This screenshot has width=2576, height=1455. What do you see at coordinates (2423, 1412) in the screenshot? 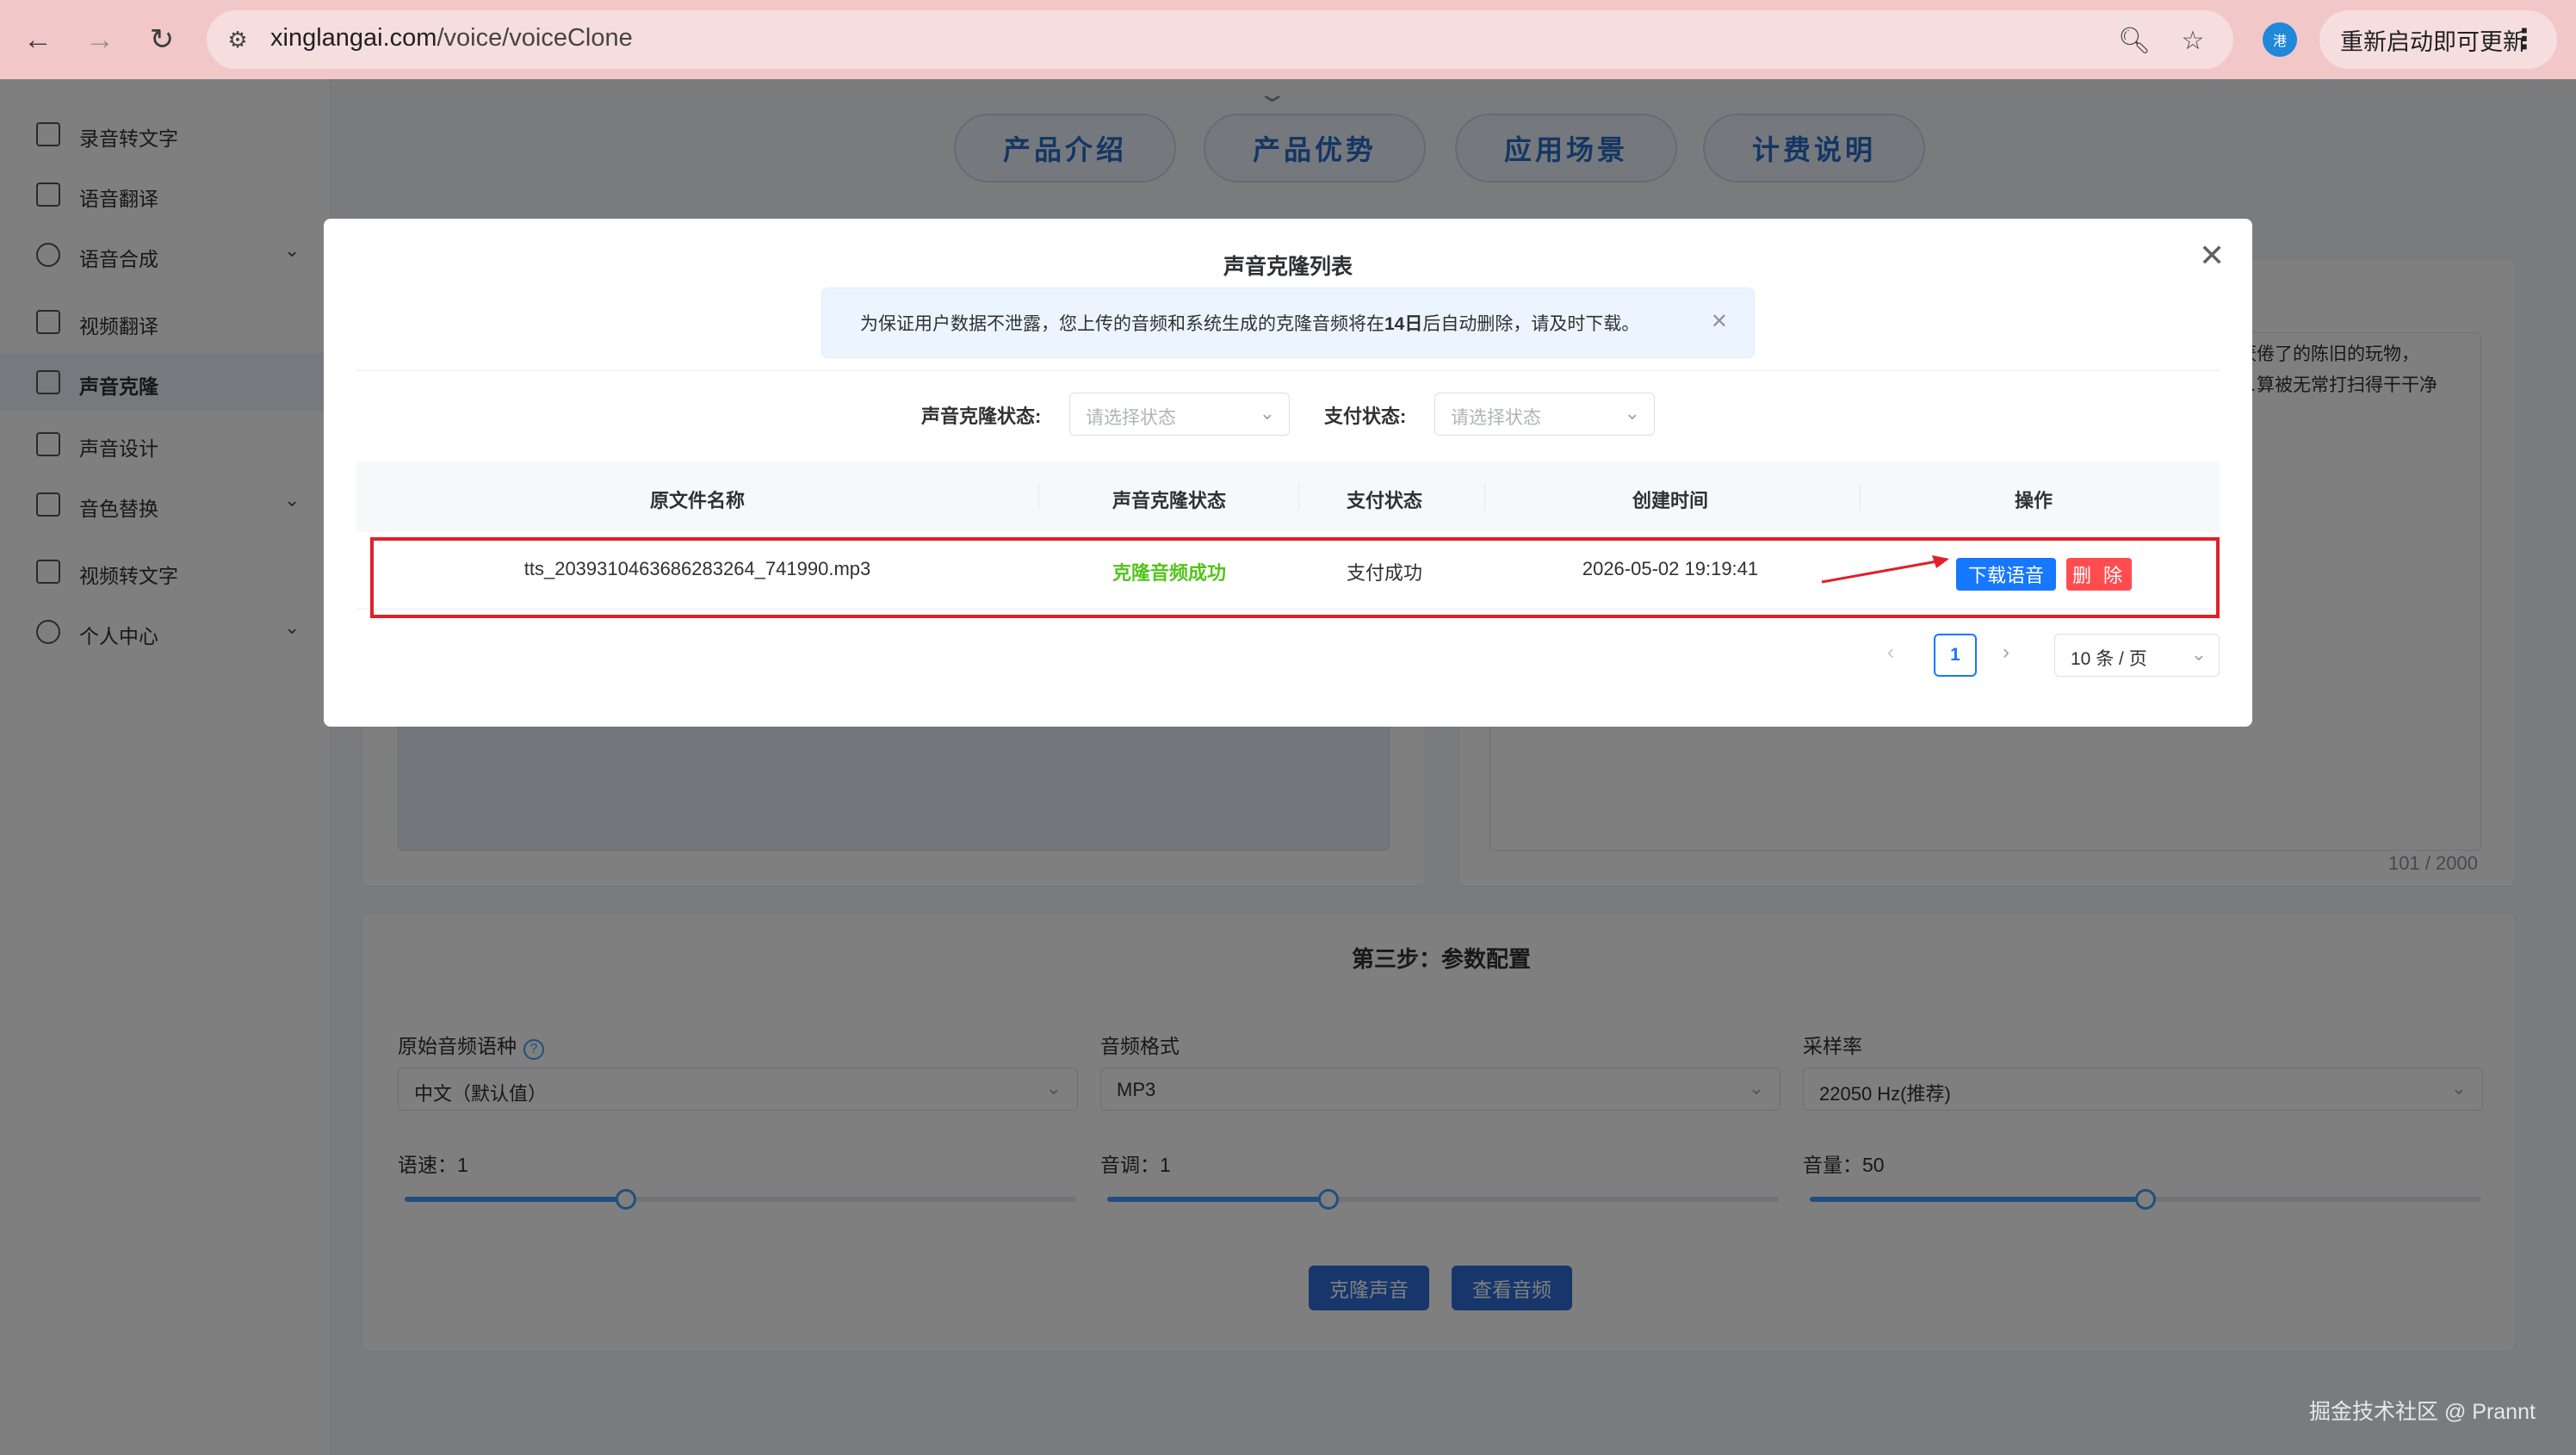
I see `watermark: 掘金技术社区 @ Prannt` at bounding box center [2423, 1412].